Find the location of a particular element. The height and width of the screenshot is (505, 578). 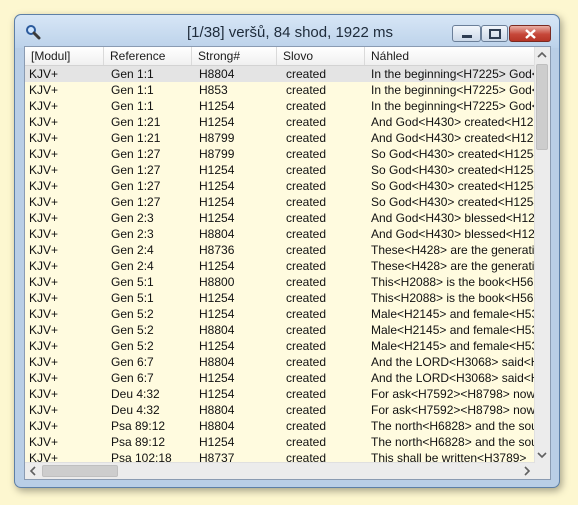

column-header-strong: Strong# is located at coordinates (234, 56).